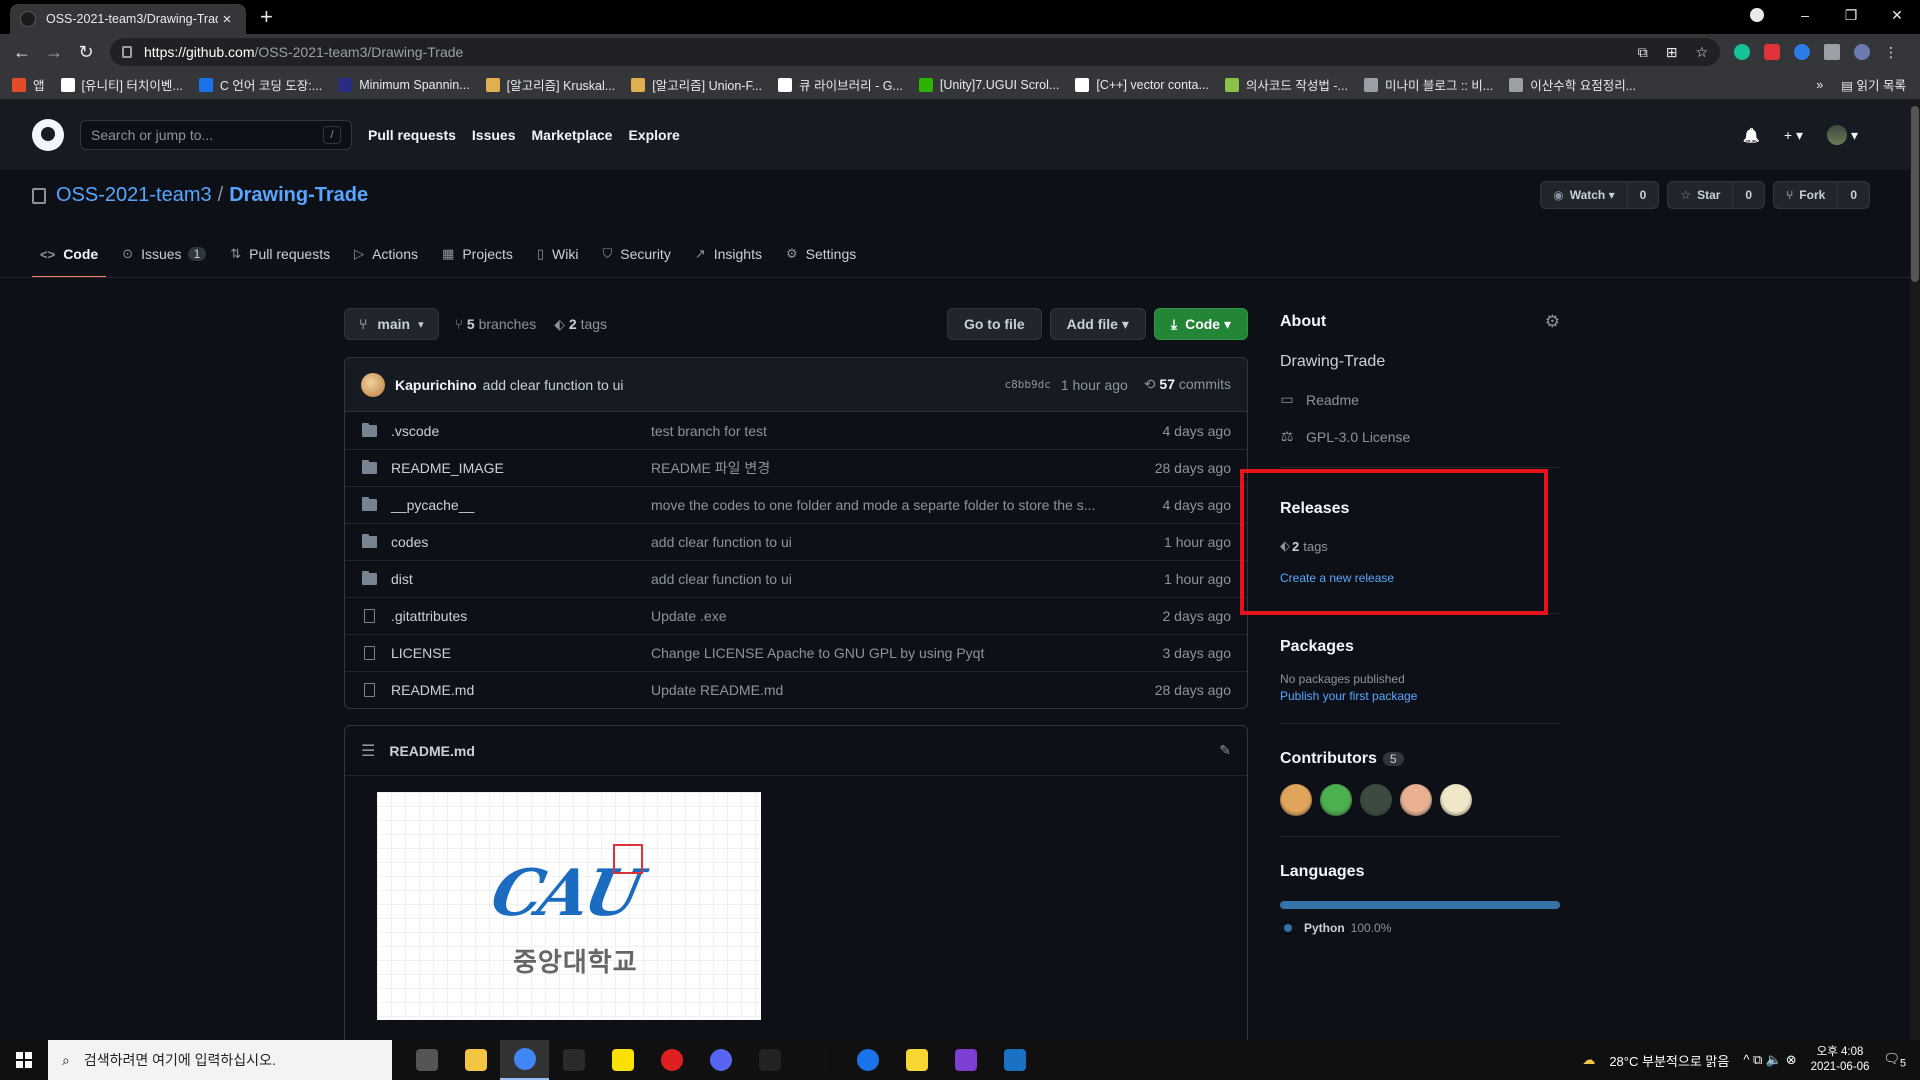  Describe the element at coordinates (521, 542) in the screenshot. I see `file-name-link: codes` at that location.